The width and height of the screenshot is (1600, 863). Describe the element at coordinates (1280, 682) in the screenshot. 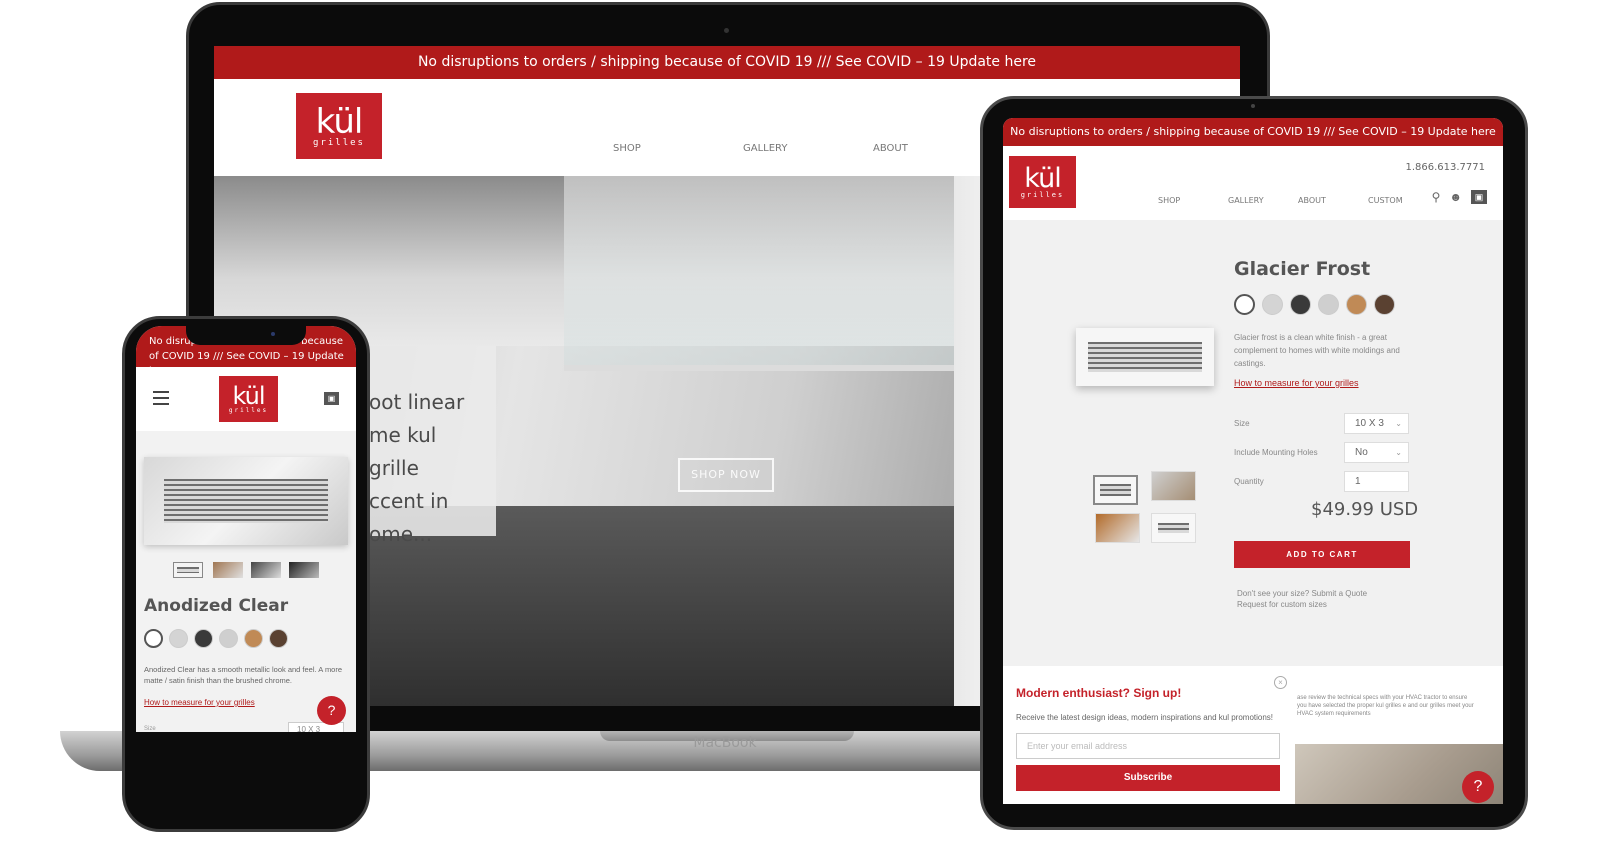

I see `close-icon: ×` at that location.